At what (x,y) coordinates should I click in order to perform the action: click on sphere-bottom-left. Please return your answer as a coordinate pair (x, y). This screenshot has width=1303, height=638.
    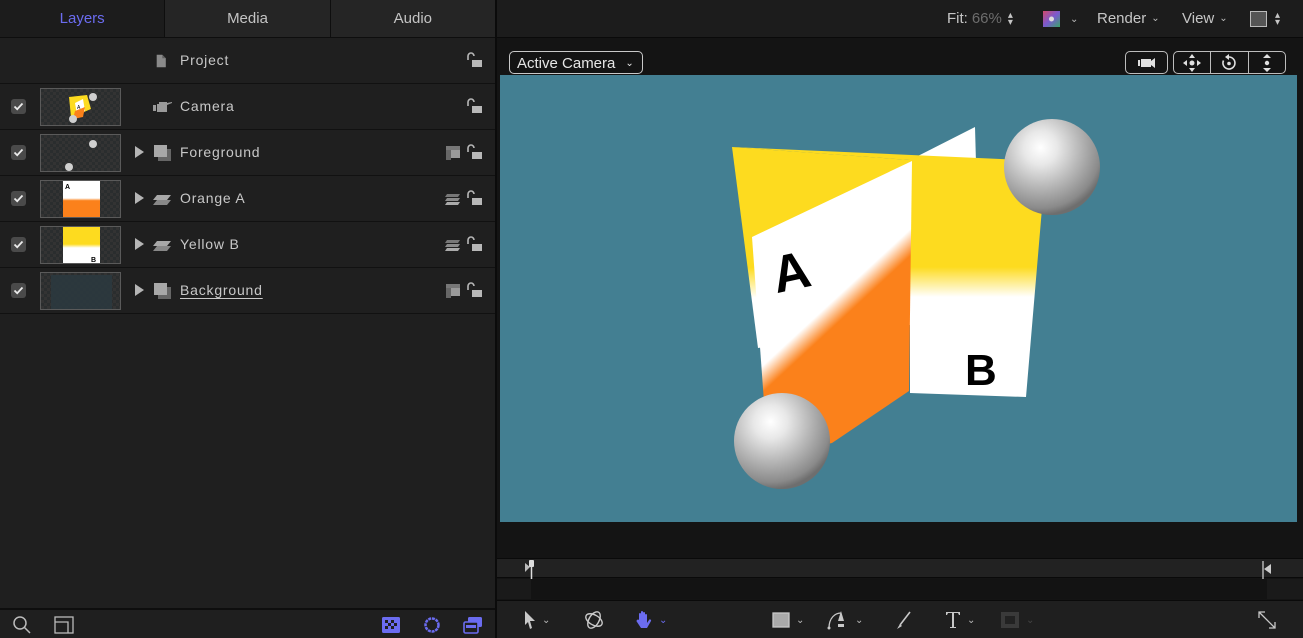
    Looking at the image, I should click on (782, 441).